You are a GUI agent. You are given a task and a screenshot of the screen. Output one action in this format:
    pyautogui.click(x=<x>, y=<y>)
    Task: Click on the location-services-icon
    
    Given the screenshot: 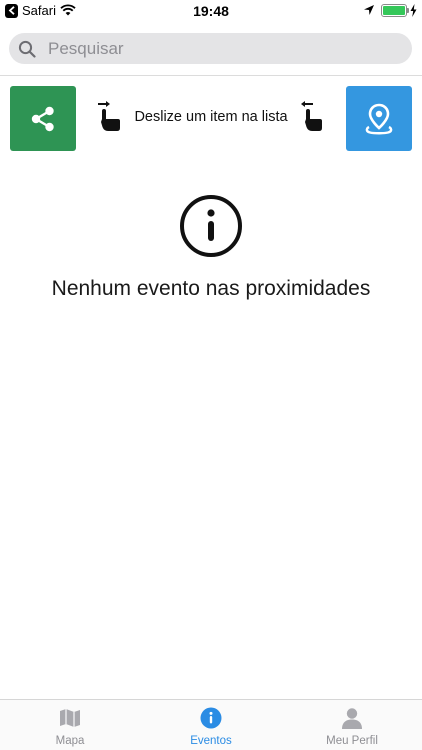 What is the action you would take?
    pyautogui.click(x=369, y=10)
    